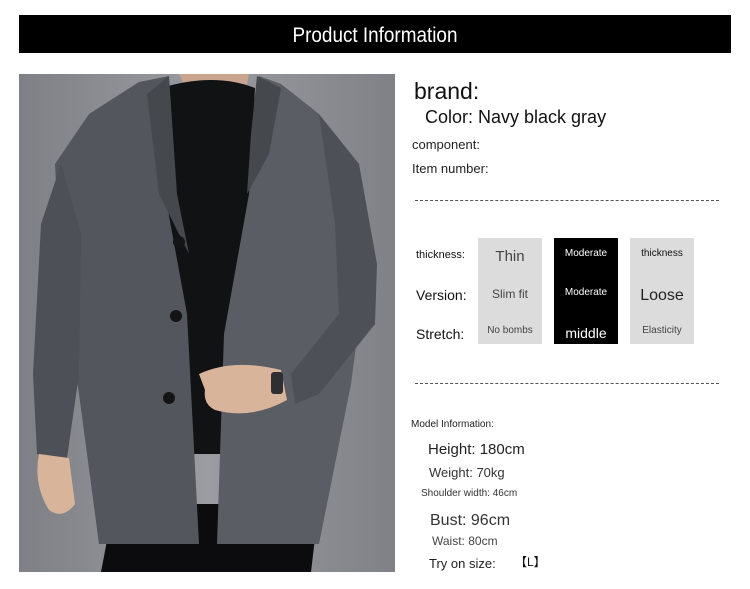 The image size is (750, 589). What do you see at coordinates (469, 493) in the screenshot?
I see `model-shoulder: Shoulder width: 46cm` at bounding box center [469, 493].